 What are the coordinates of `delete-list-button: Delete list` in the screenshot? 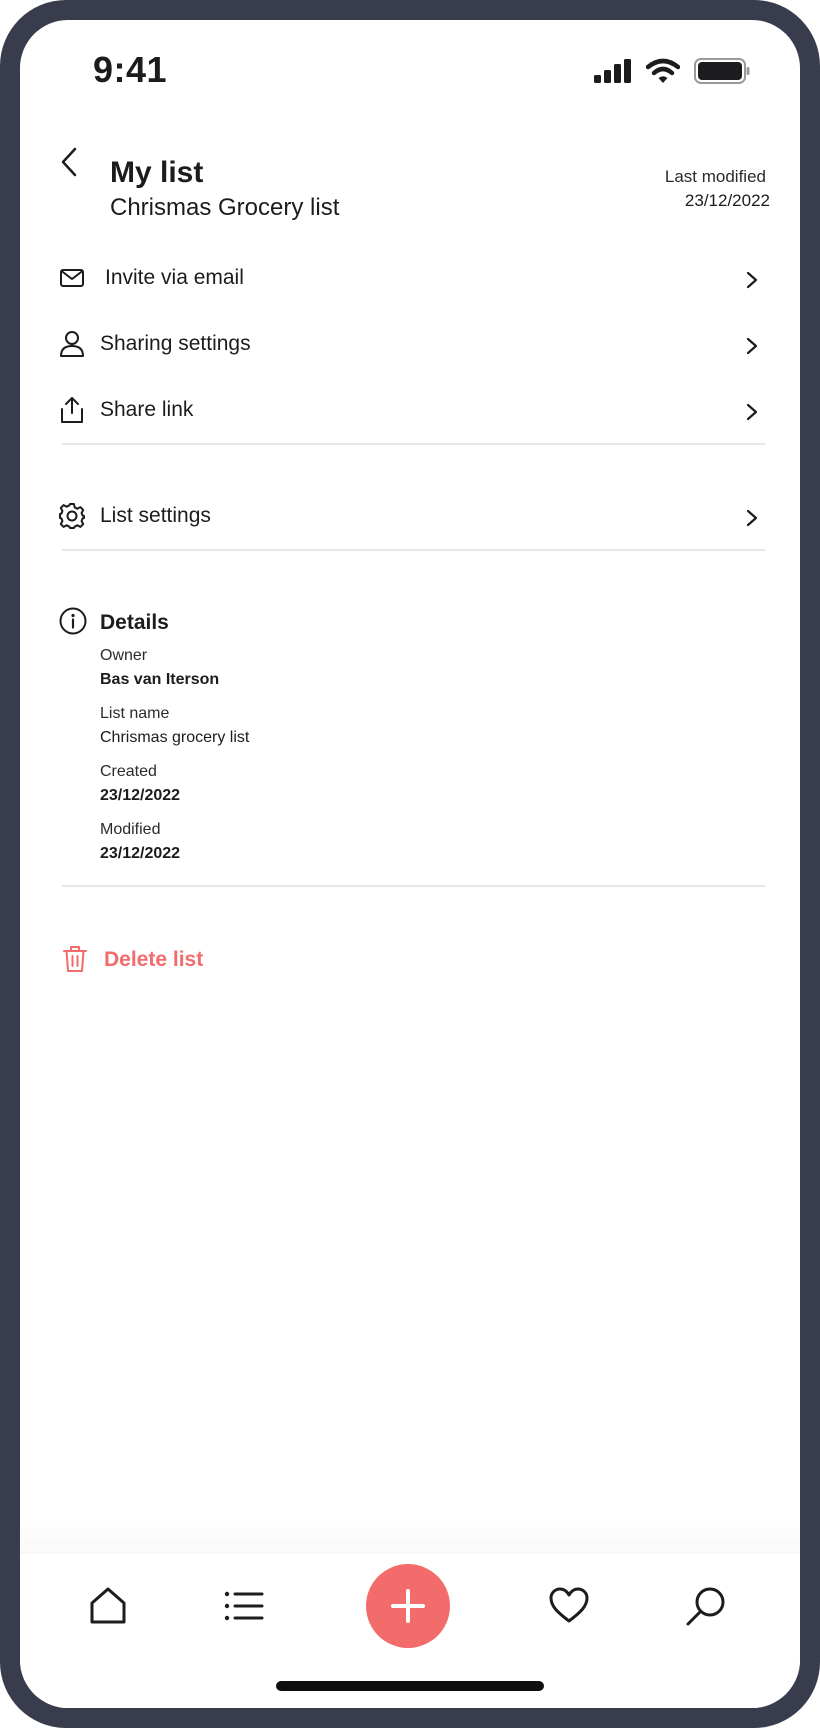 It's located at (160, 958).